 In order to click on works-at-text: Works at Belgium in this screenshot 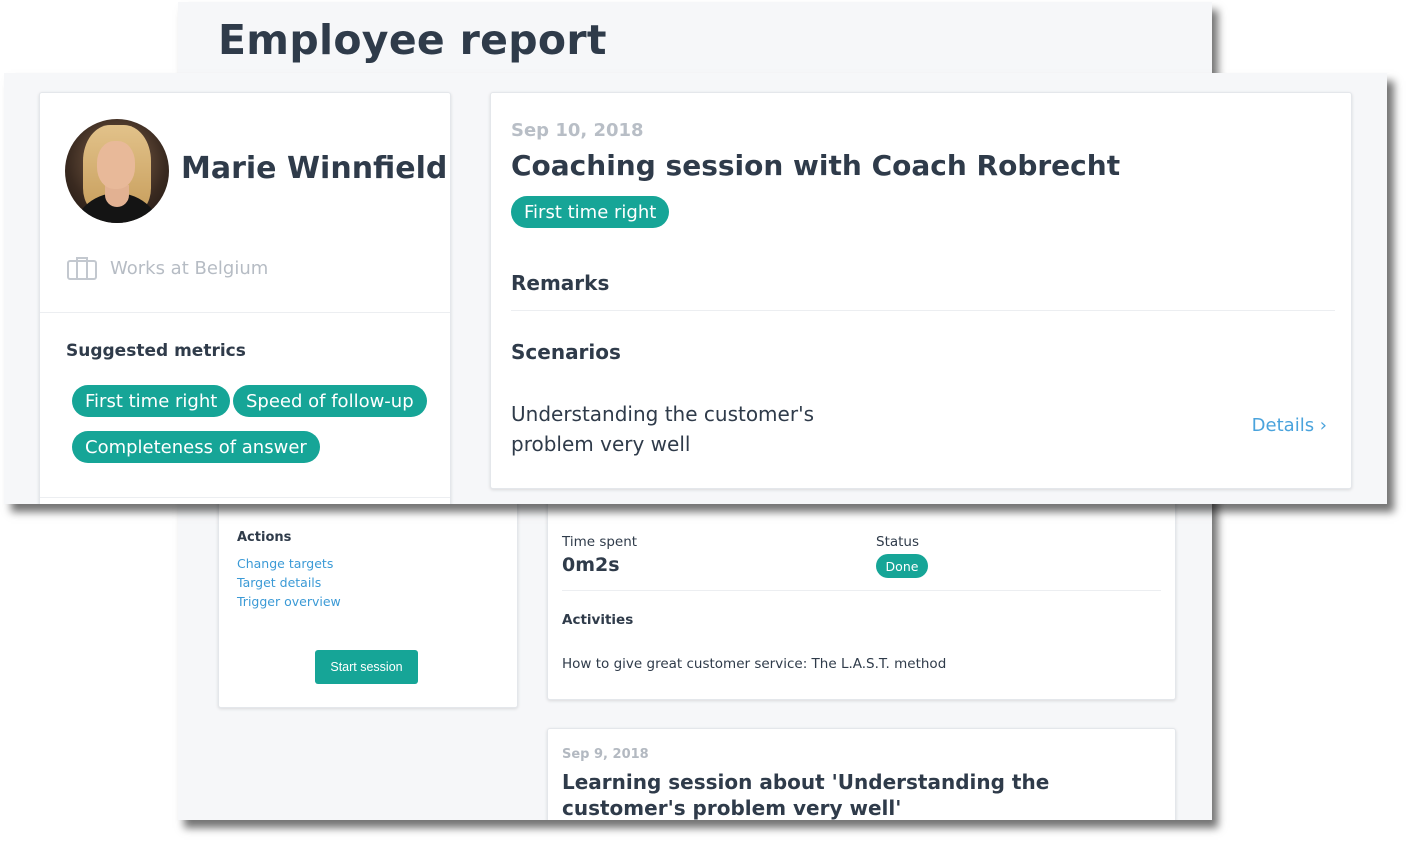, I will do `click(189, 268)`.